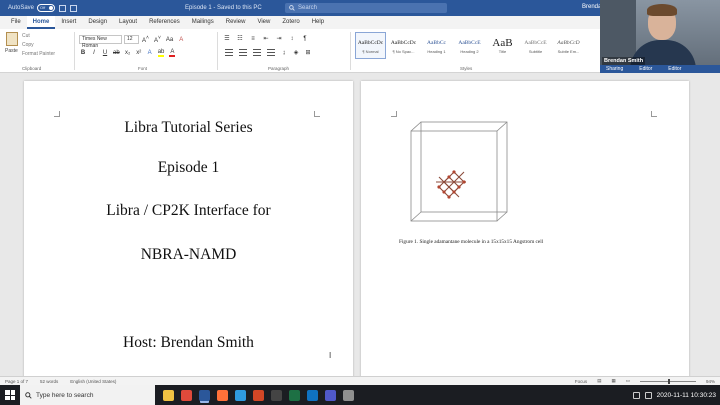 This screenshot has width=720, height=405. What do you see at coordinates (263, 22) in the screenshot?
I see `tab-view: View` at bounding box center [263, 22].